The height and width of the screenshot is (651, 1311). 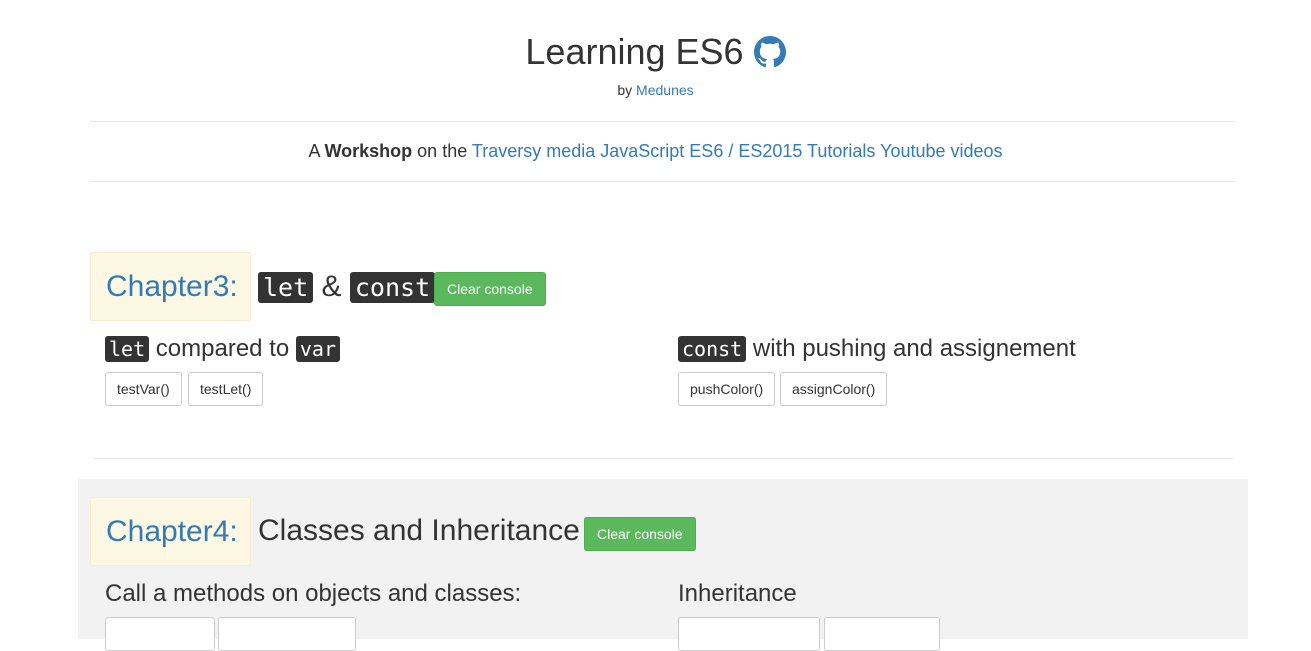 What do you see at coordinates (625, 90) in the screenshot?
I see `by-prefix: by` at bounding box center [625, 90].